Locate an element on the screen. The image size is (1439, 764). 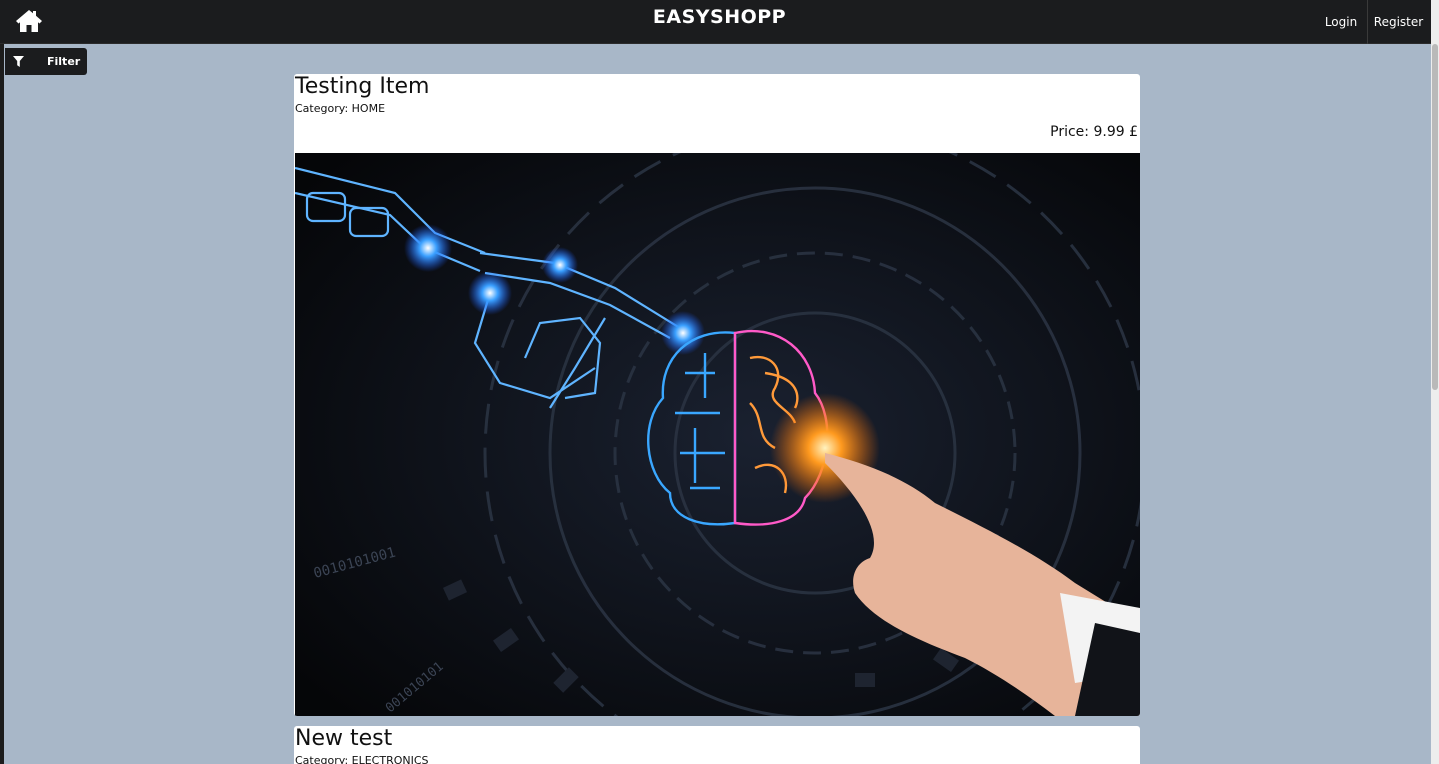
scrollbar-thumb is located at coordinates (1435, 217).